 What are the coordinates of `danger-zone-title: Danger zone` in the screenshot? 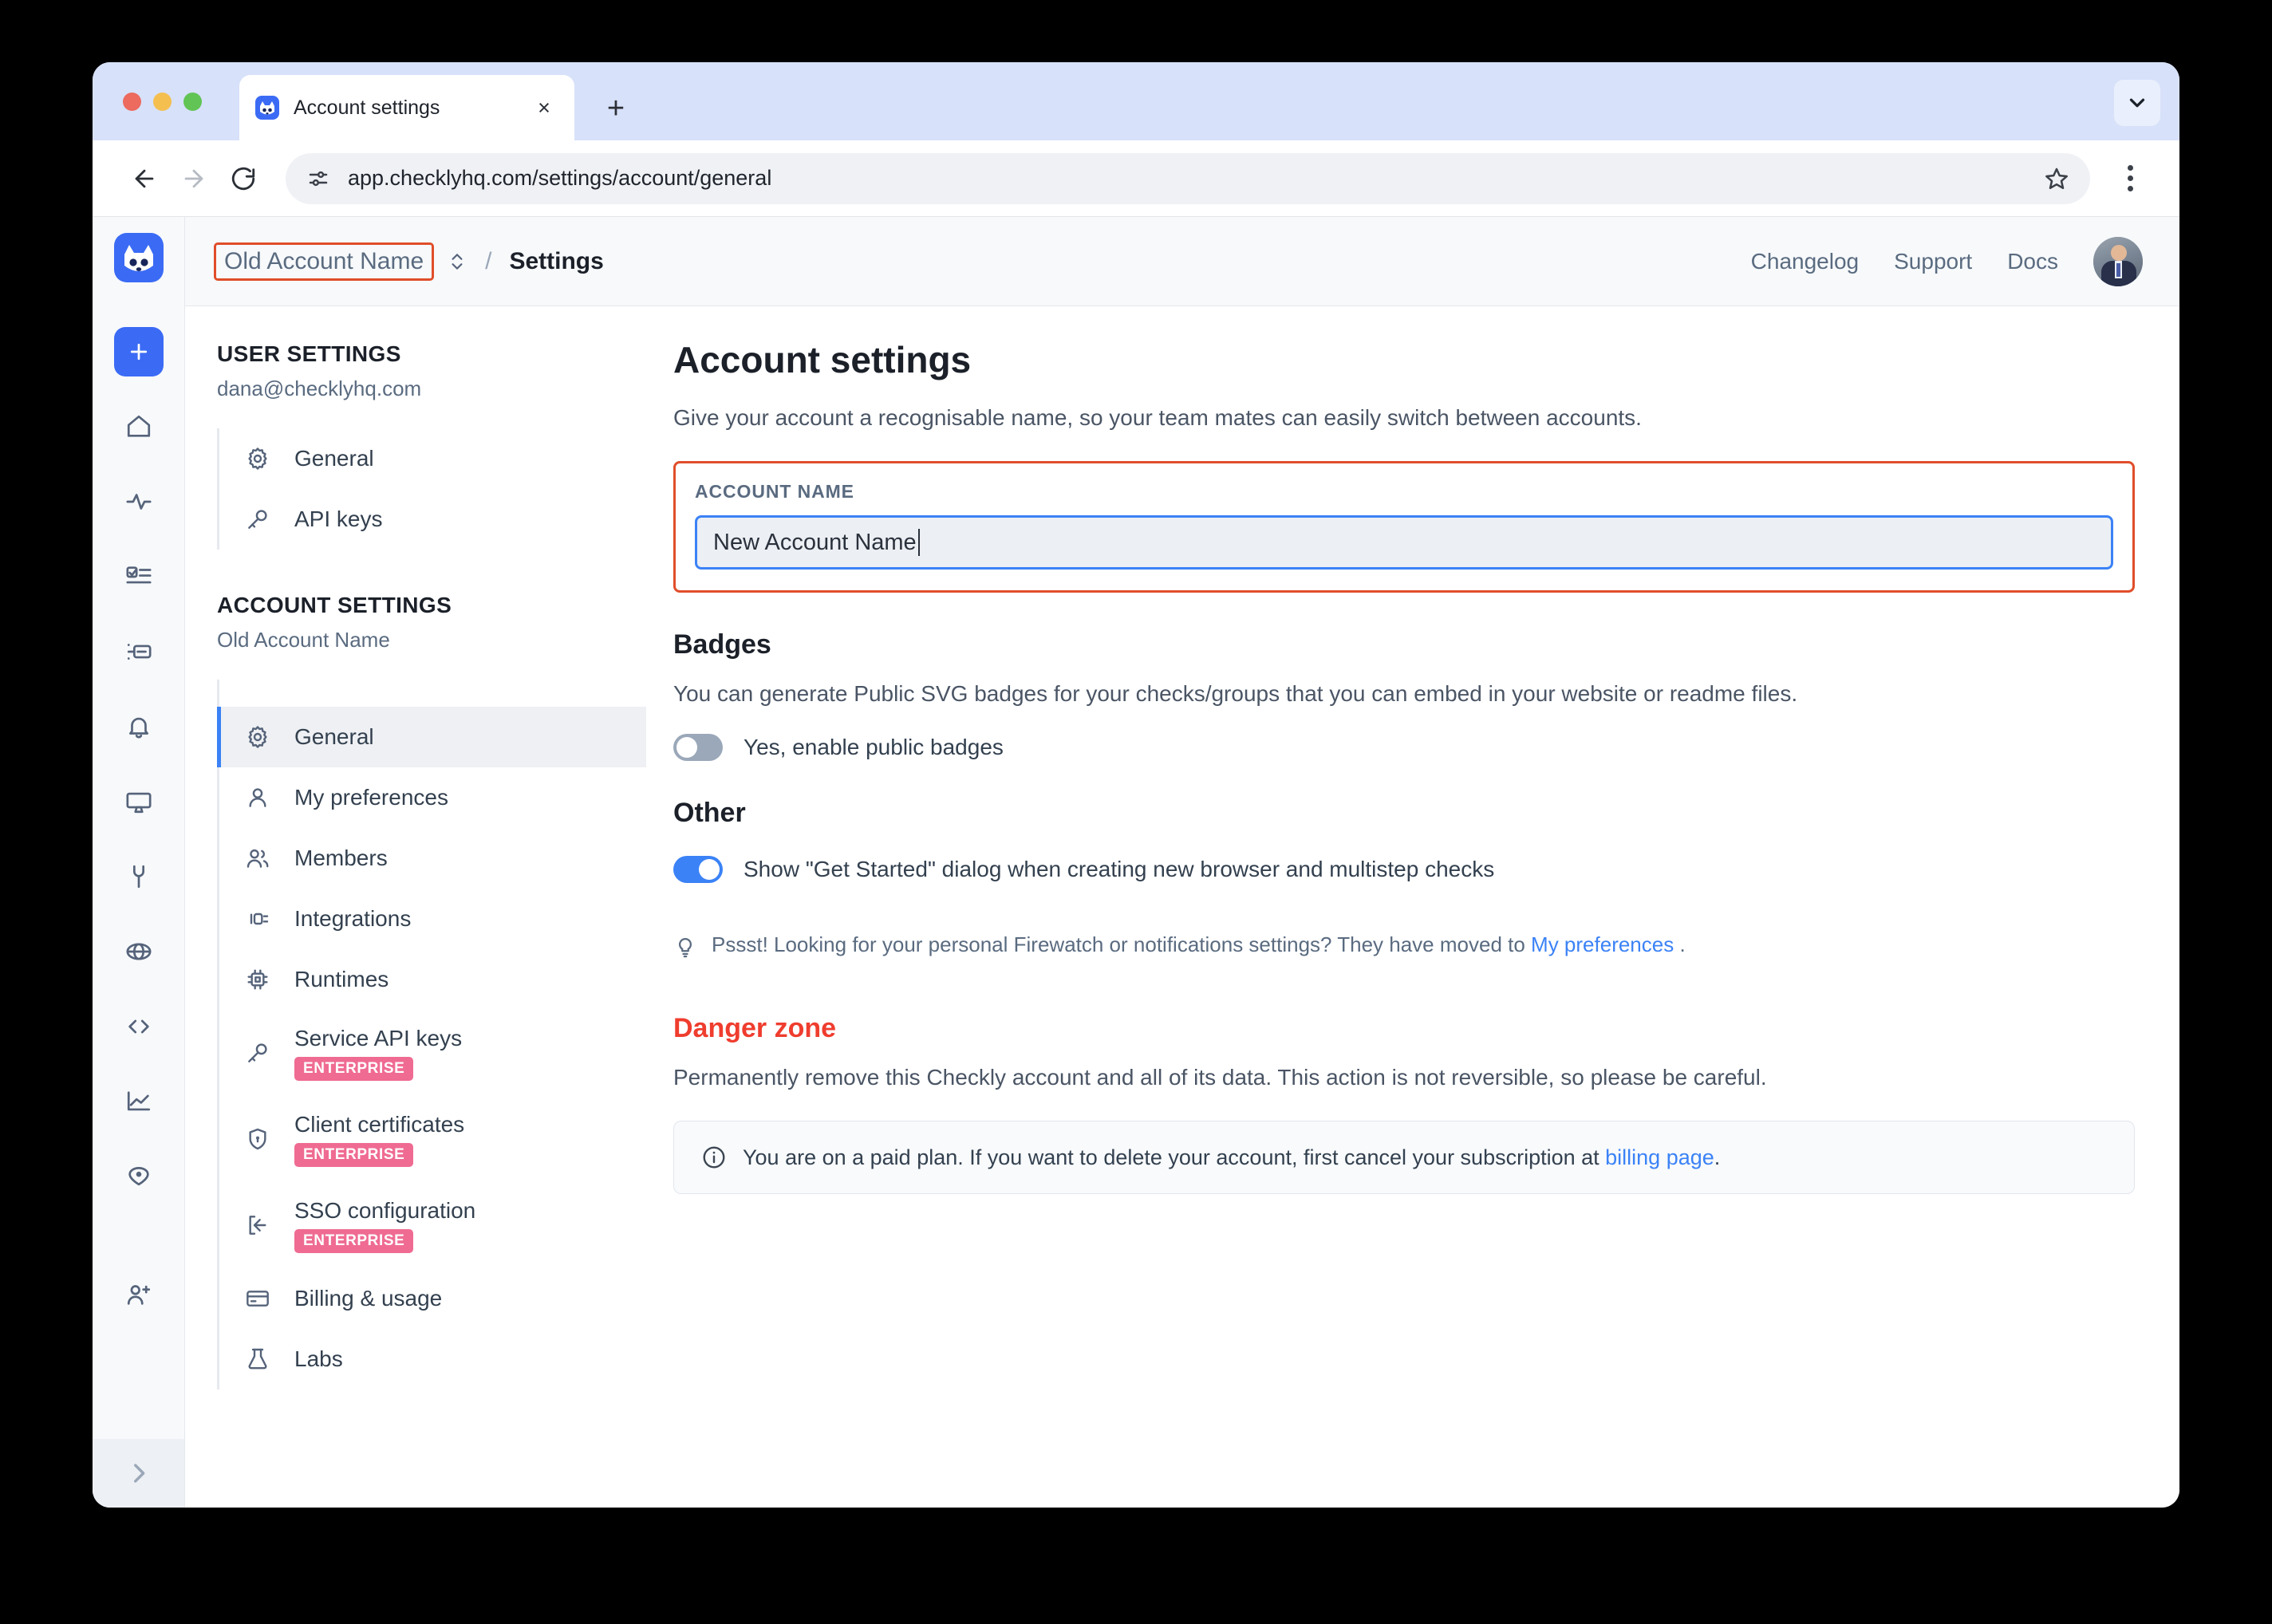 It's located at (755, 1028).